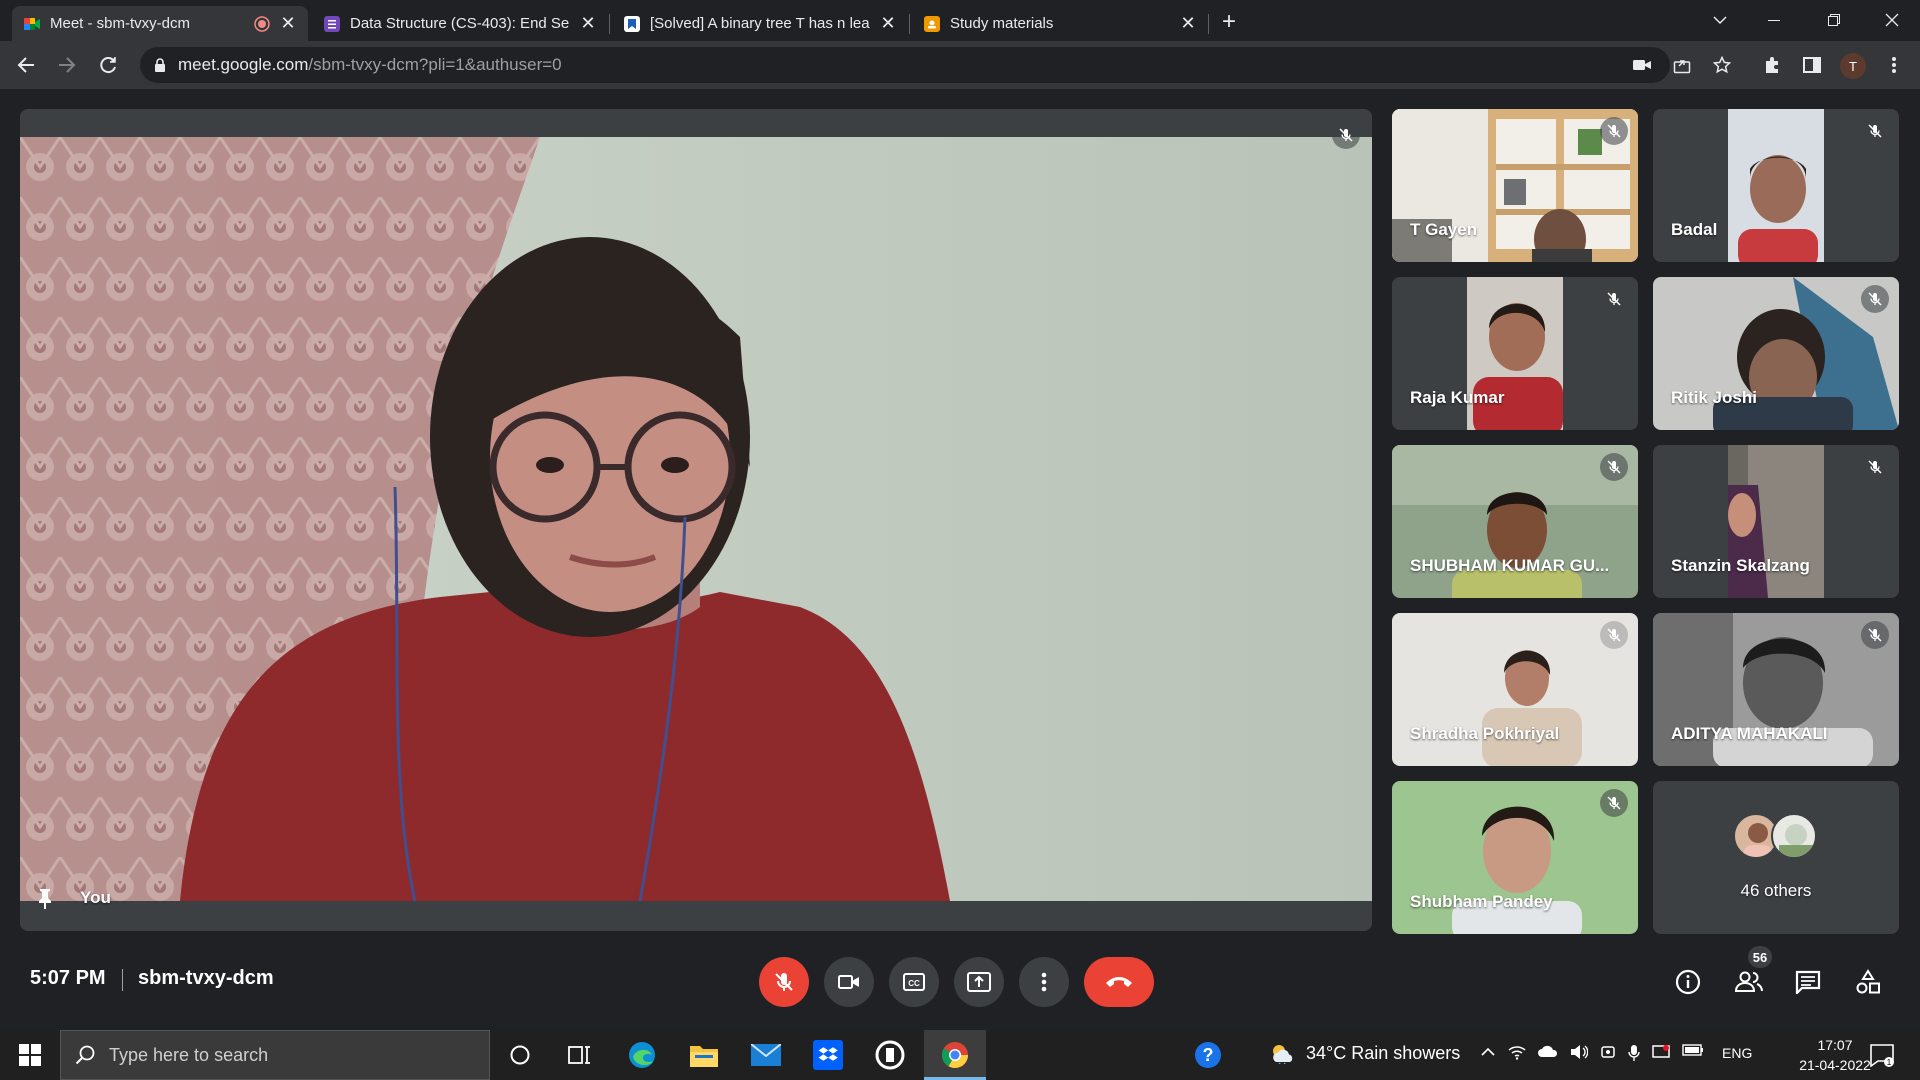  What do you see at coordinates (1774, 20) in the screenshot?
I see `minimize-button` at bounding box center [1774, 20].